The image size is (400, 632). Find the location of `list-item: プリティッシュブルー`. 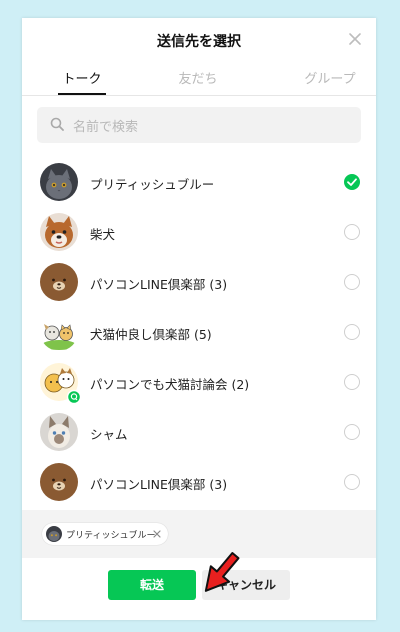

list-item: プリティッシュブルー is located at coordinates (199, 183).